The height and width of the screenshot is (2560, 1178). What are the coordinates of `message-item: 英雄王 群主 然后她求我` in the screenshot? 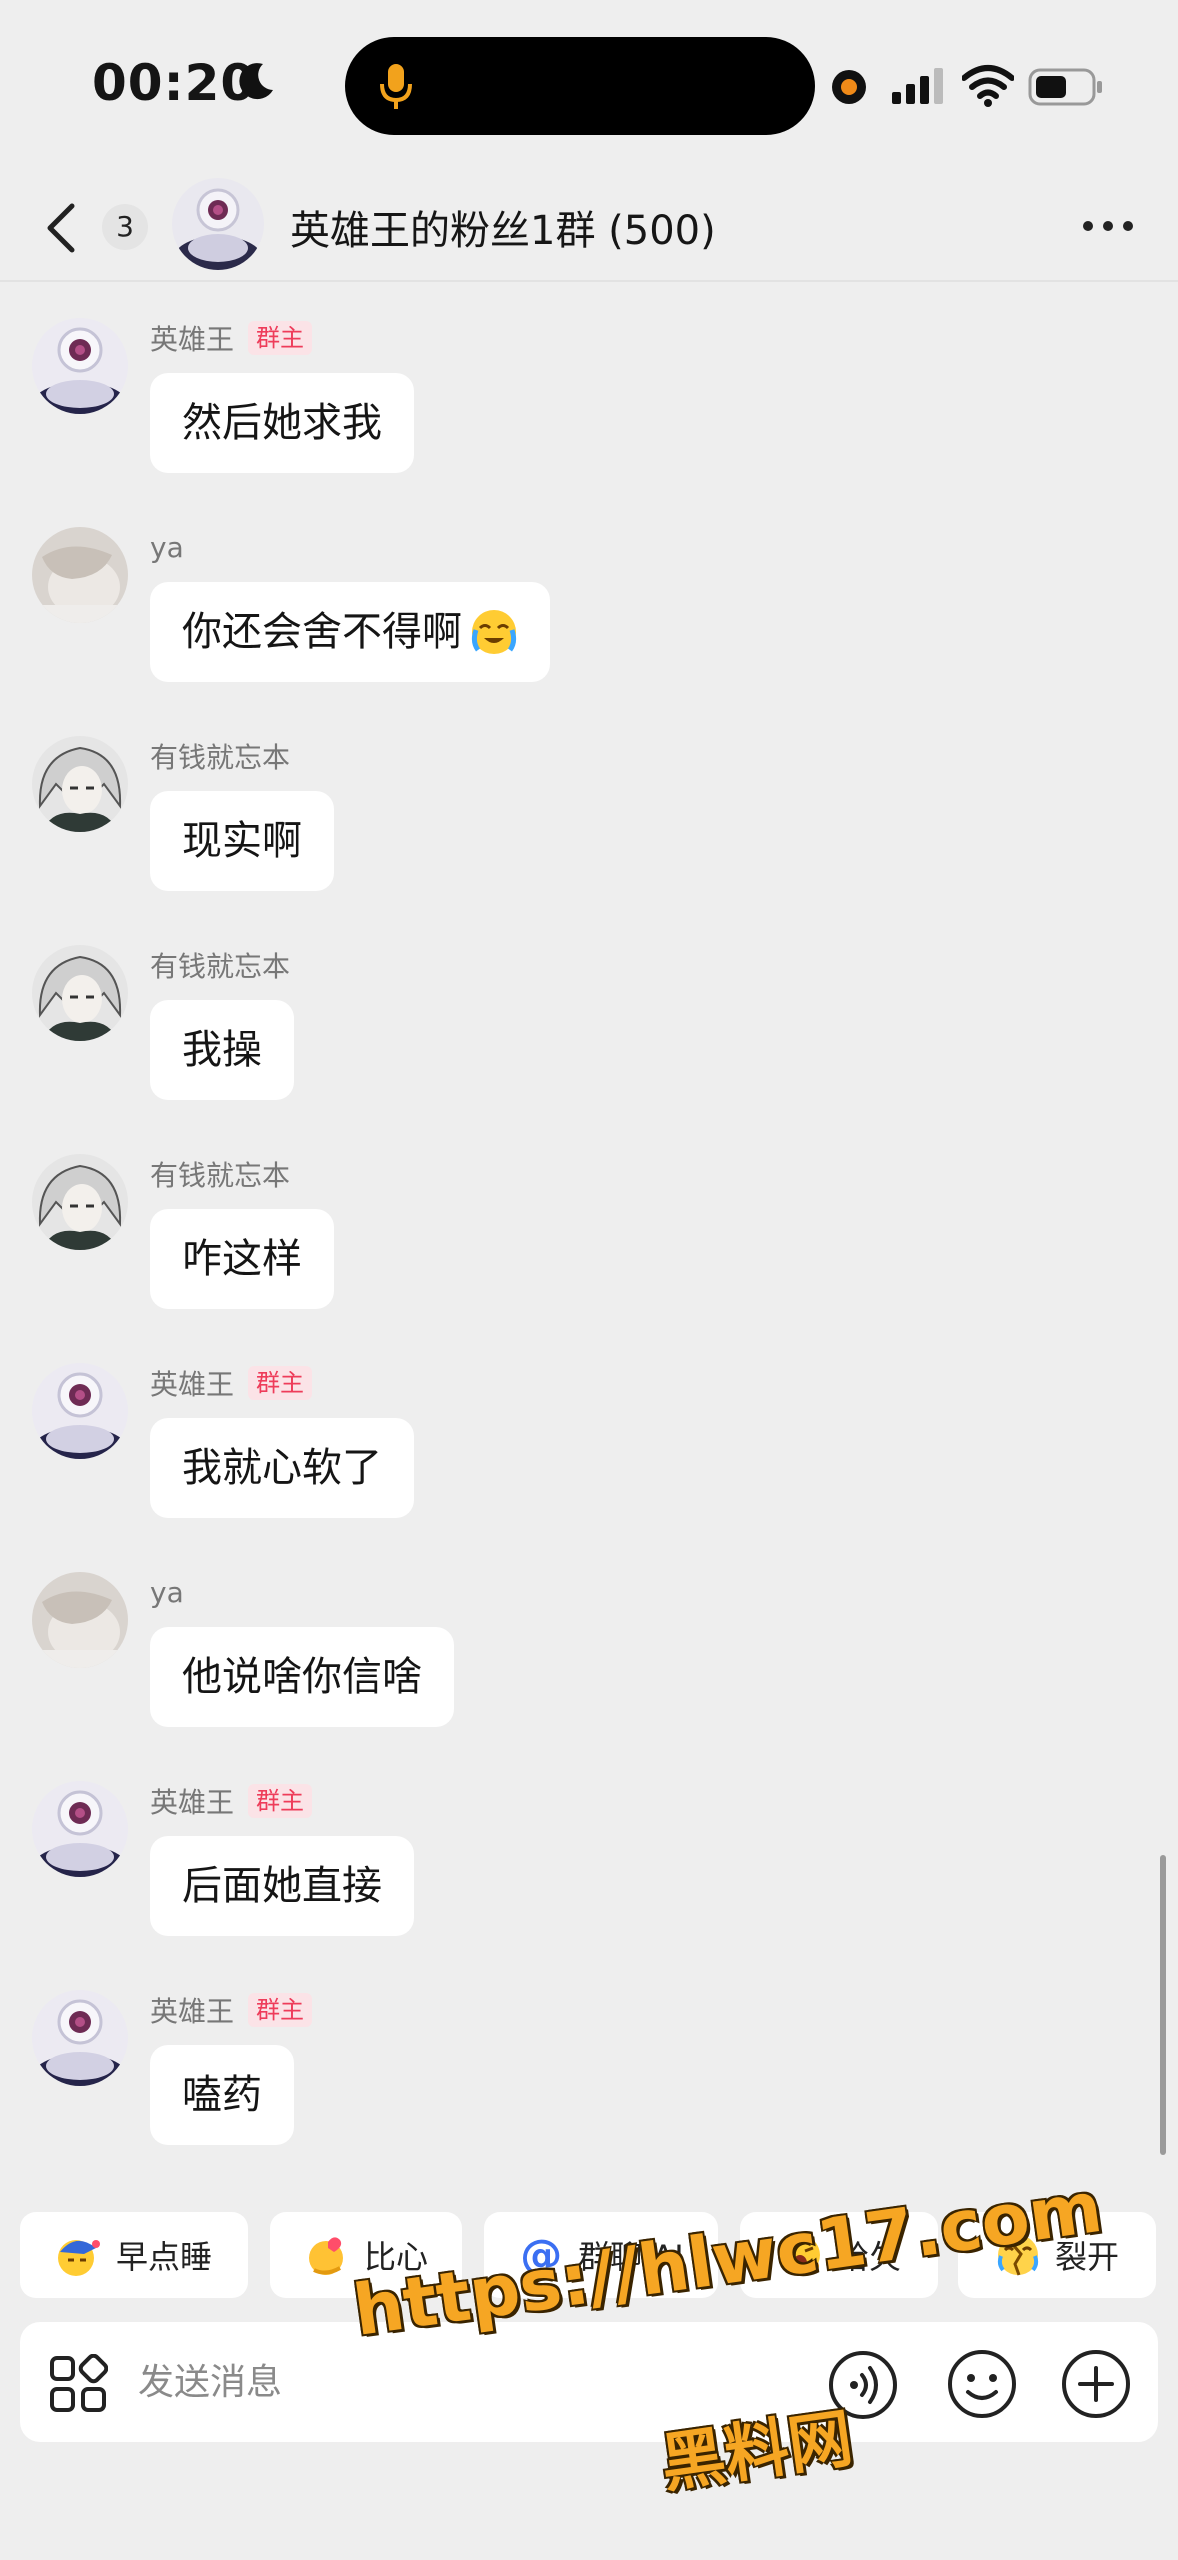 It's located at (589, 418).